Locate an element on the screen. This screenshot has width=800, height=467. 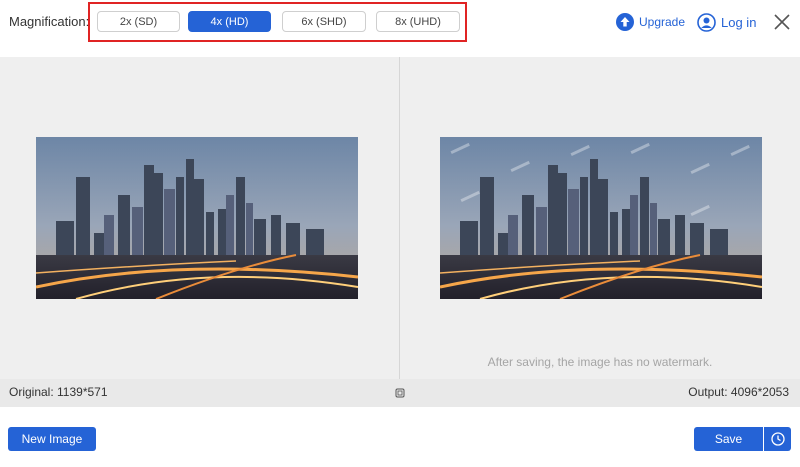
original-image is located at coordinates (197, 218).